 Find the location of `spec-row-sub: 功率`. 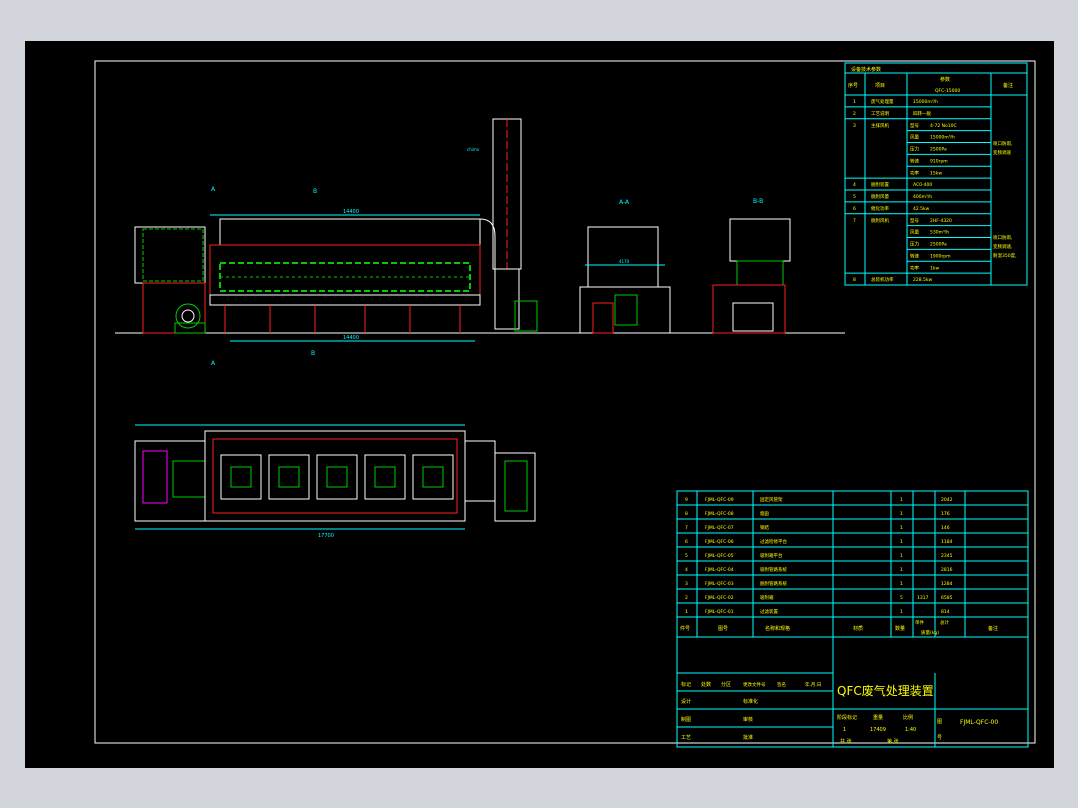

spec-row-sub: 功率 is located at coordinates (914, 172).